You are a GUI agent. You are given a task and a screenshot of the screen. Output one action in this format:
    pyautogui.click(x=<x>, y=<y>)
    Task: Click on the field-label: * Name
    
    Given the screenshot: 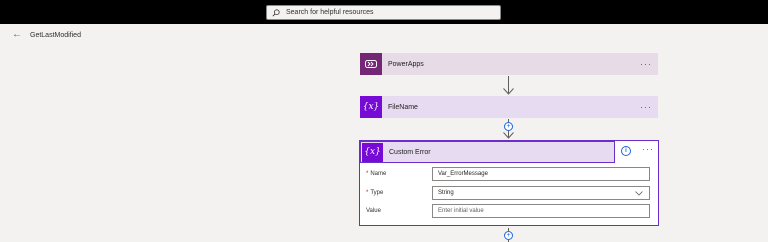 What is the action you would take?
    pyautogui.click(x=376, y=174)
    